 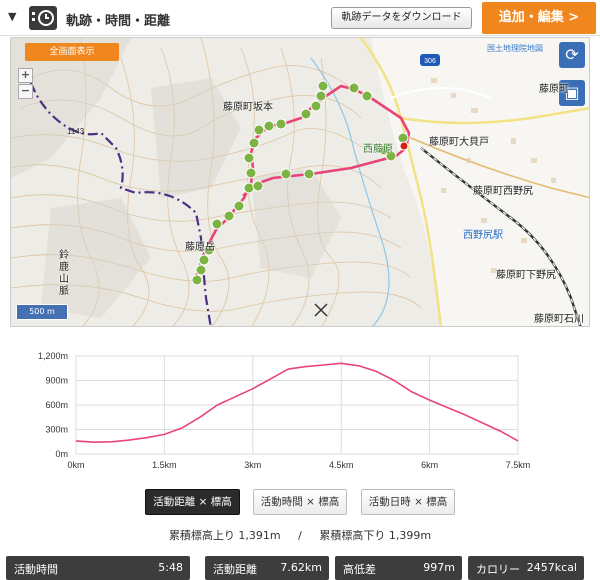 What do you see at coordinates (559, 319) in the screenshot?
I see `label-ishikawa: 藤原町石川` at bounding box center [559, 319].